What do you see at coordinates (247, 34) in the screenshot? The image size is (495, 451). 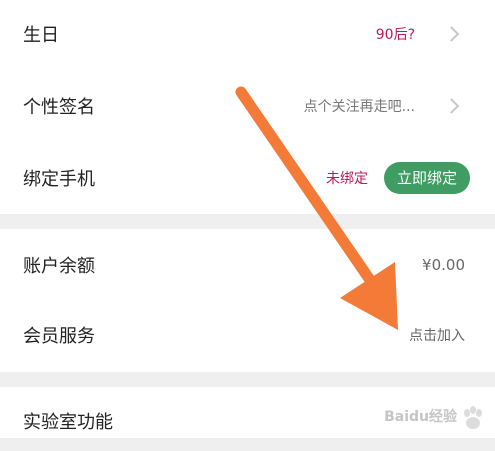 I see `birthday-row: 生日 90后?` at bounding box center [247, 34].